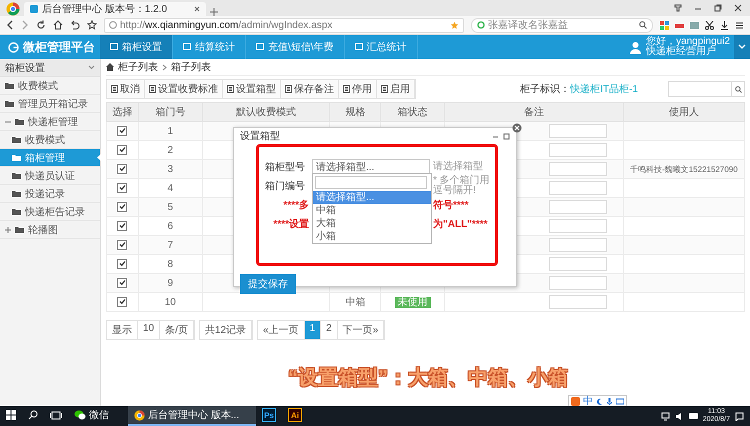 This screenshot has width=750, height=426. I want to click on search-field, so click(706, 89).